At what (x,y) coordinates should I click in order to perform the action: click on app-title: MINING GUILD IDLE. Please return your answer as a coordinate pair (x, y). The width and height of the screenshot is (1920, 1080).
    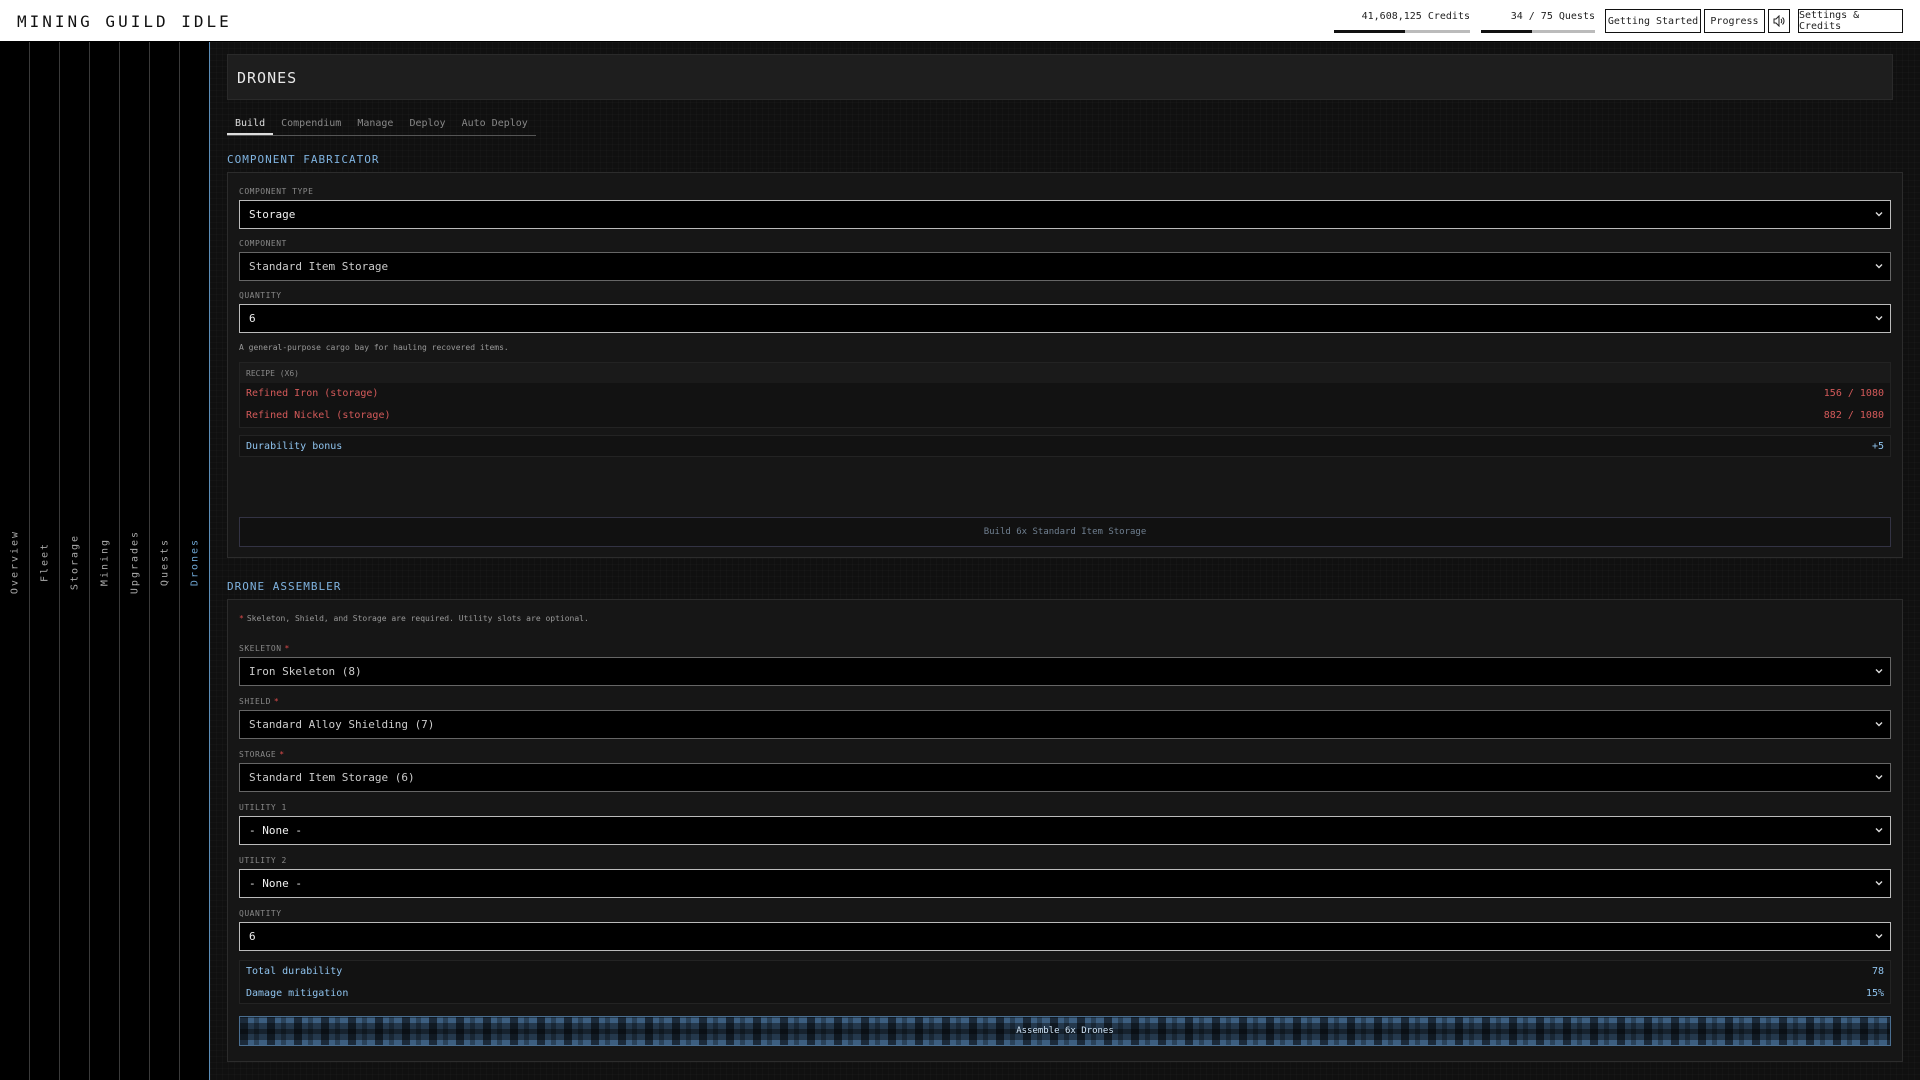
    Looking at the image, I should click on (124, 21).